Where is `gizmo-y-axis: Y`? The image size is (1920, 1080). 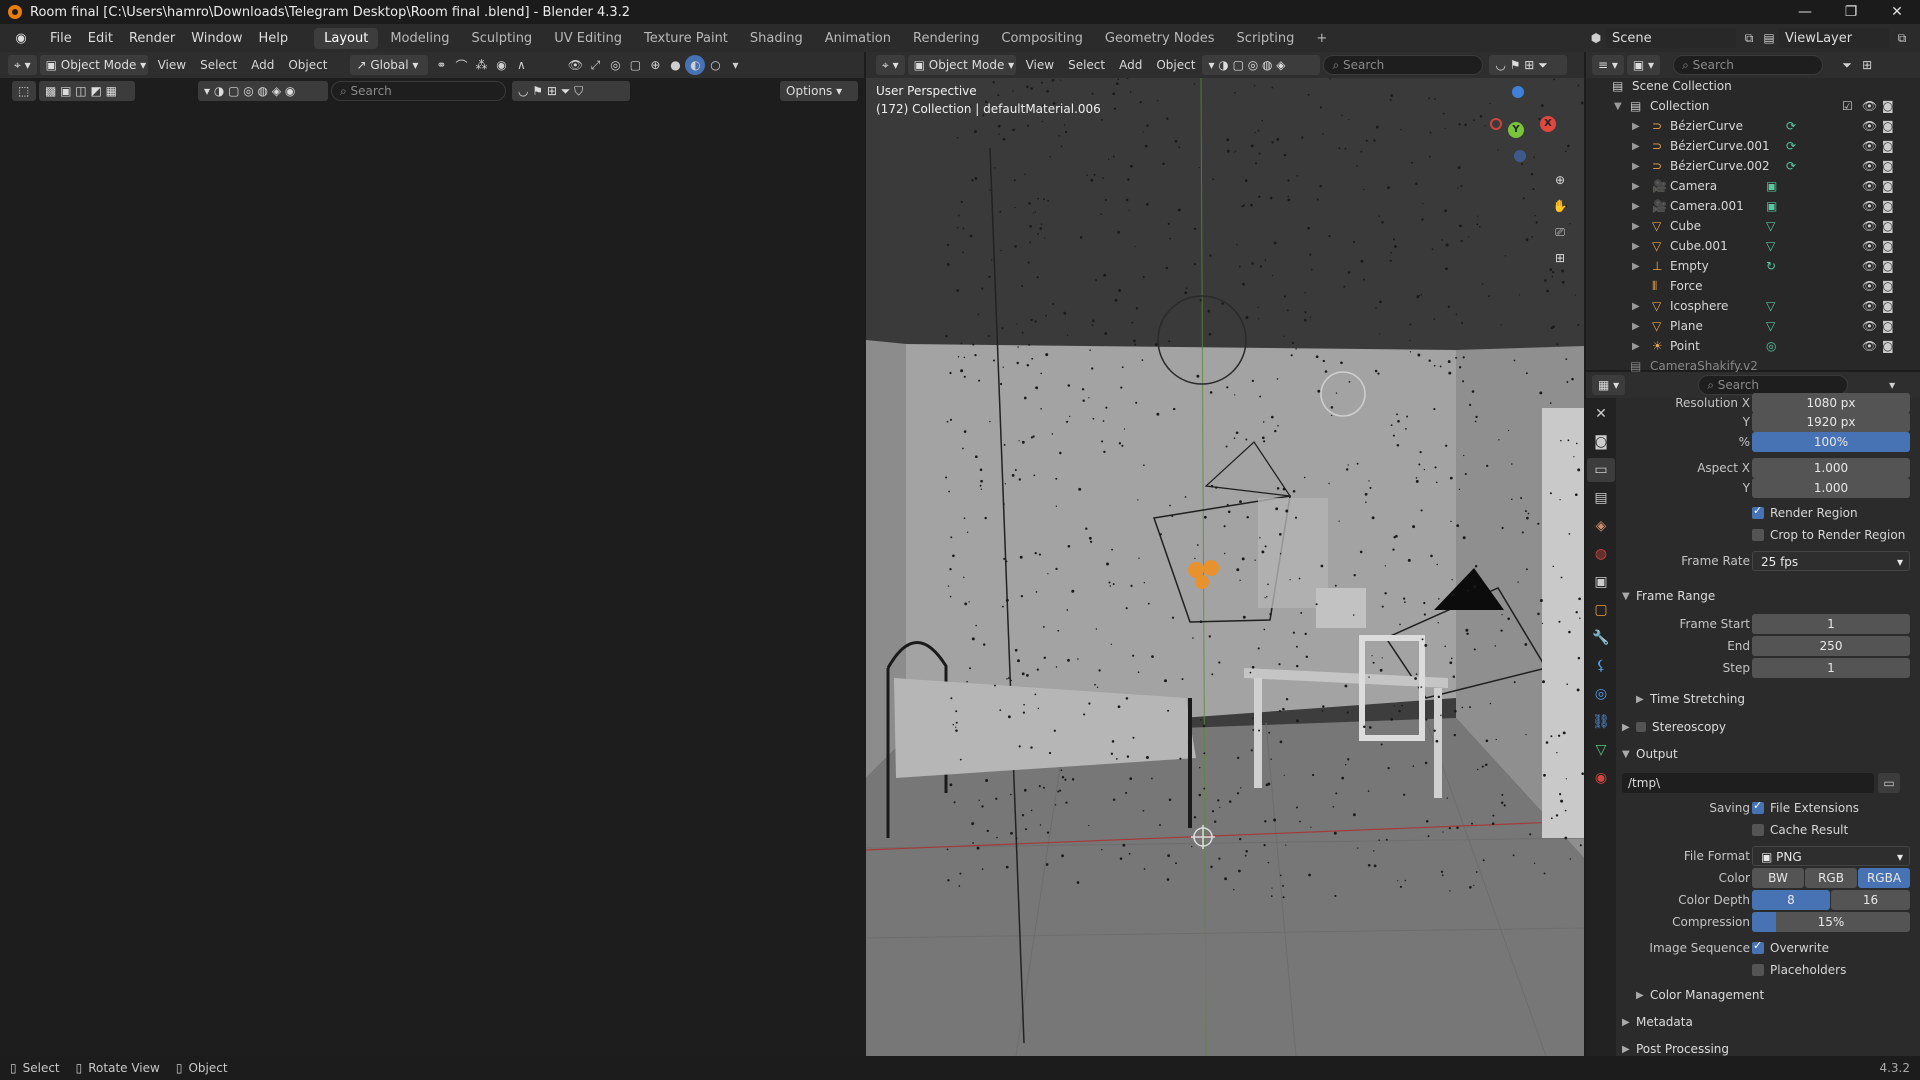 gizmo-y-axis: Y is located at coordinates (1516, 130).